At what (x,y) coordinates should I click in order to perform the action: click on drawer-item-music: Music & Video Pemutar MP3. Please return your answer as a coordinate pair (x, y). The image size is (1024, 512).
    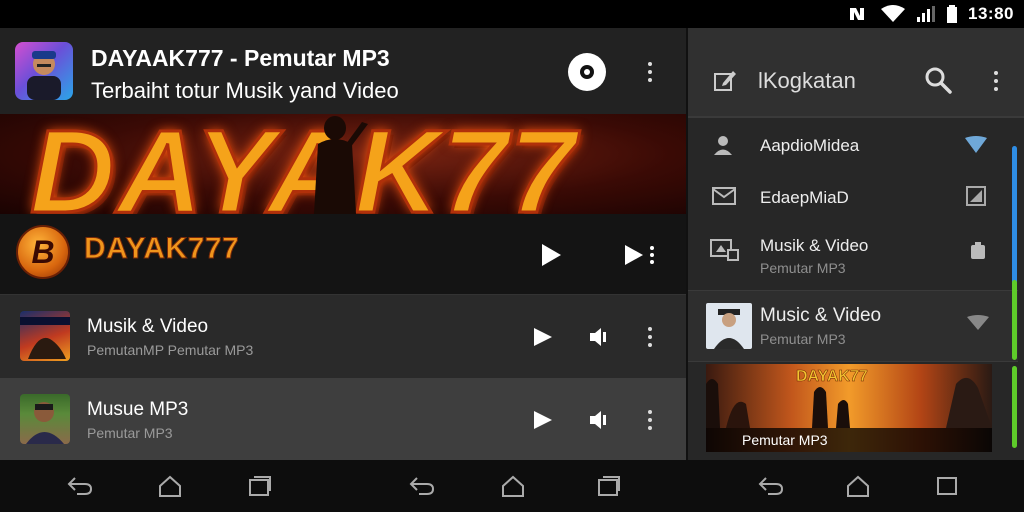
    Looking at the image, I should click on (853, 326).